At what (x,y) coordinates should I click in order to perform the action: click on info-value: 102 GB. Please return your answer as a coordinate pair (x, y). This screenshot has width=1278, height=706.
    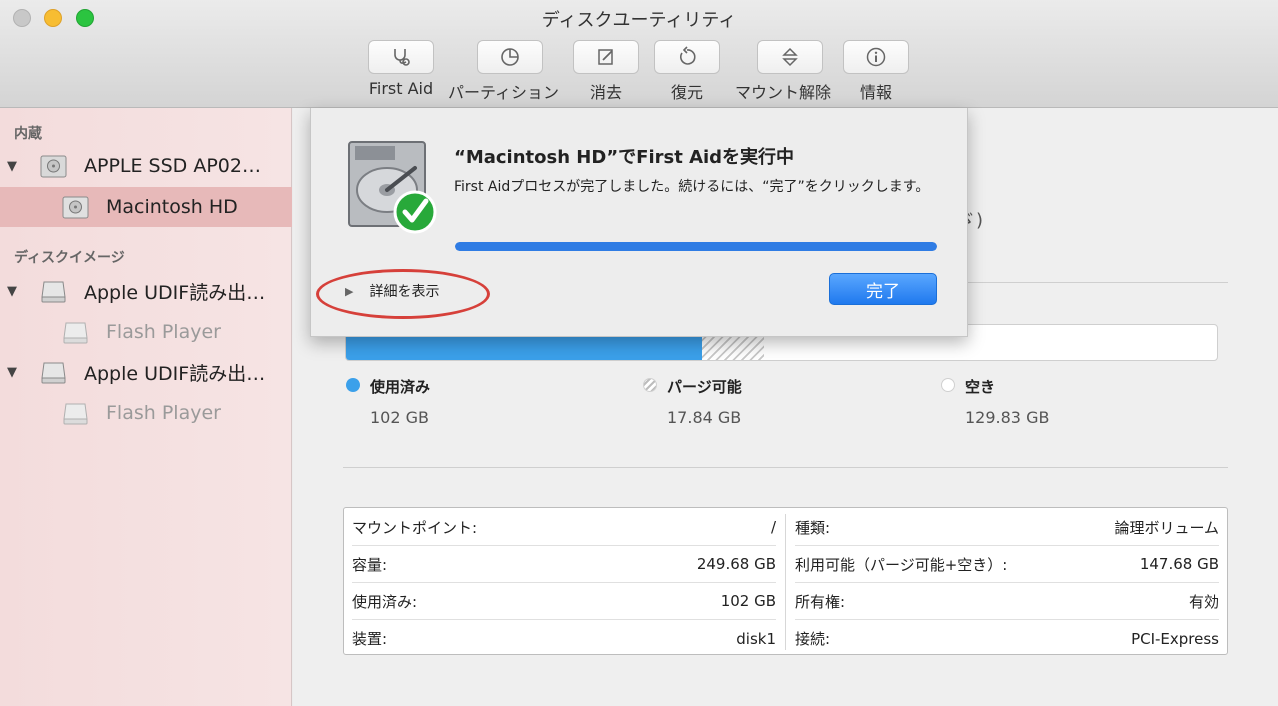
    Looking at the image, I should click on (748, 601).